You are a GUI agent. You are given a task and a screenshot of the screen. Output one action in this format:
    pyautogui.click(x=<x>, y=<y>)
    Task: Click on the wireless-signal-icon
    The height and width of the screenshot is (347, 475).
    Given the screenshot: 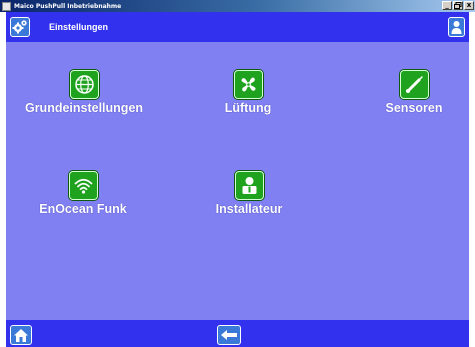 What is the action you would take?
    pyautogui.click(x=83, y=185)
    